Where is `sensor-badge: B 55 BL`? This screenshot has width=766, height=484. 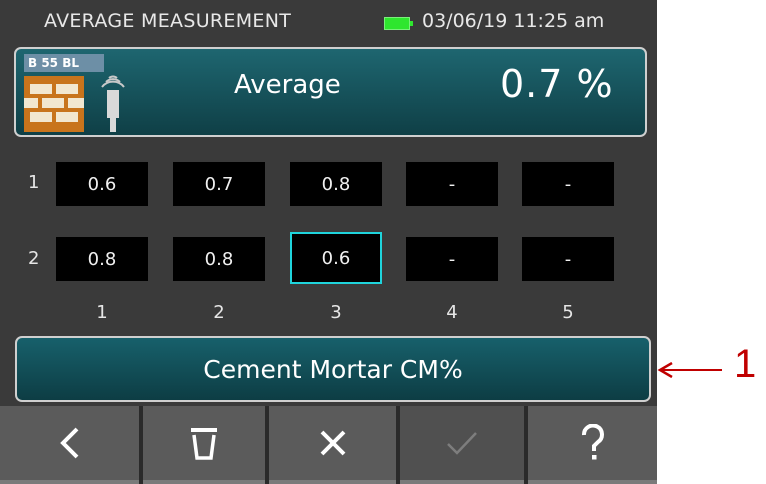 sensor-badge: B 55 BL is located at coordinates (74, 93).